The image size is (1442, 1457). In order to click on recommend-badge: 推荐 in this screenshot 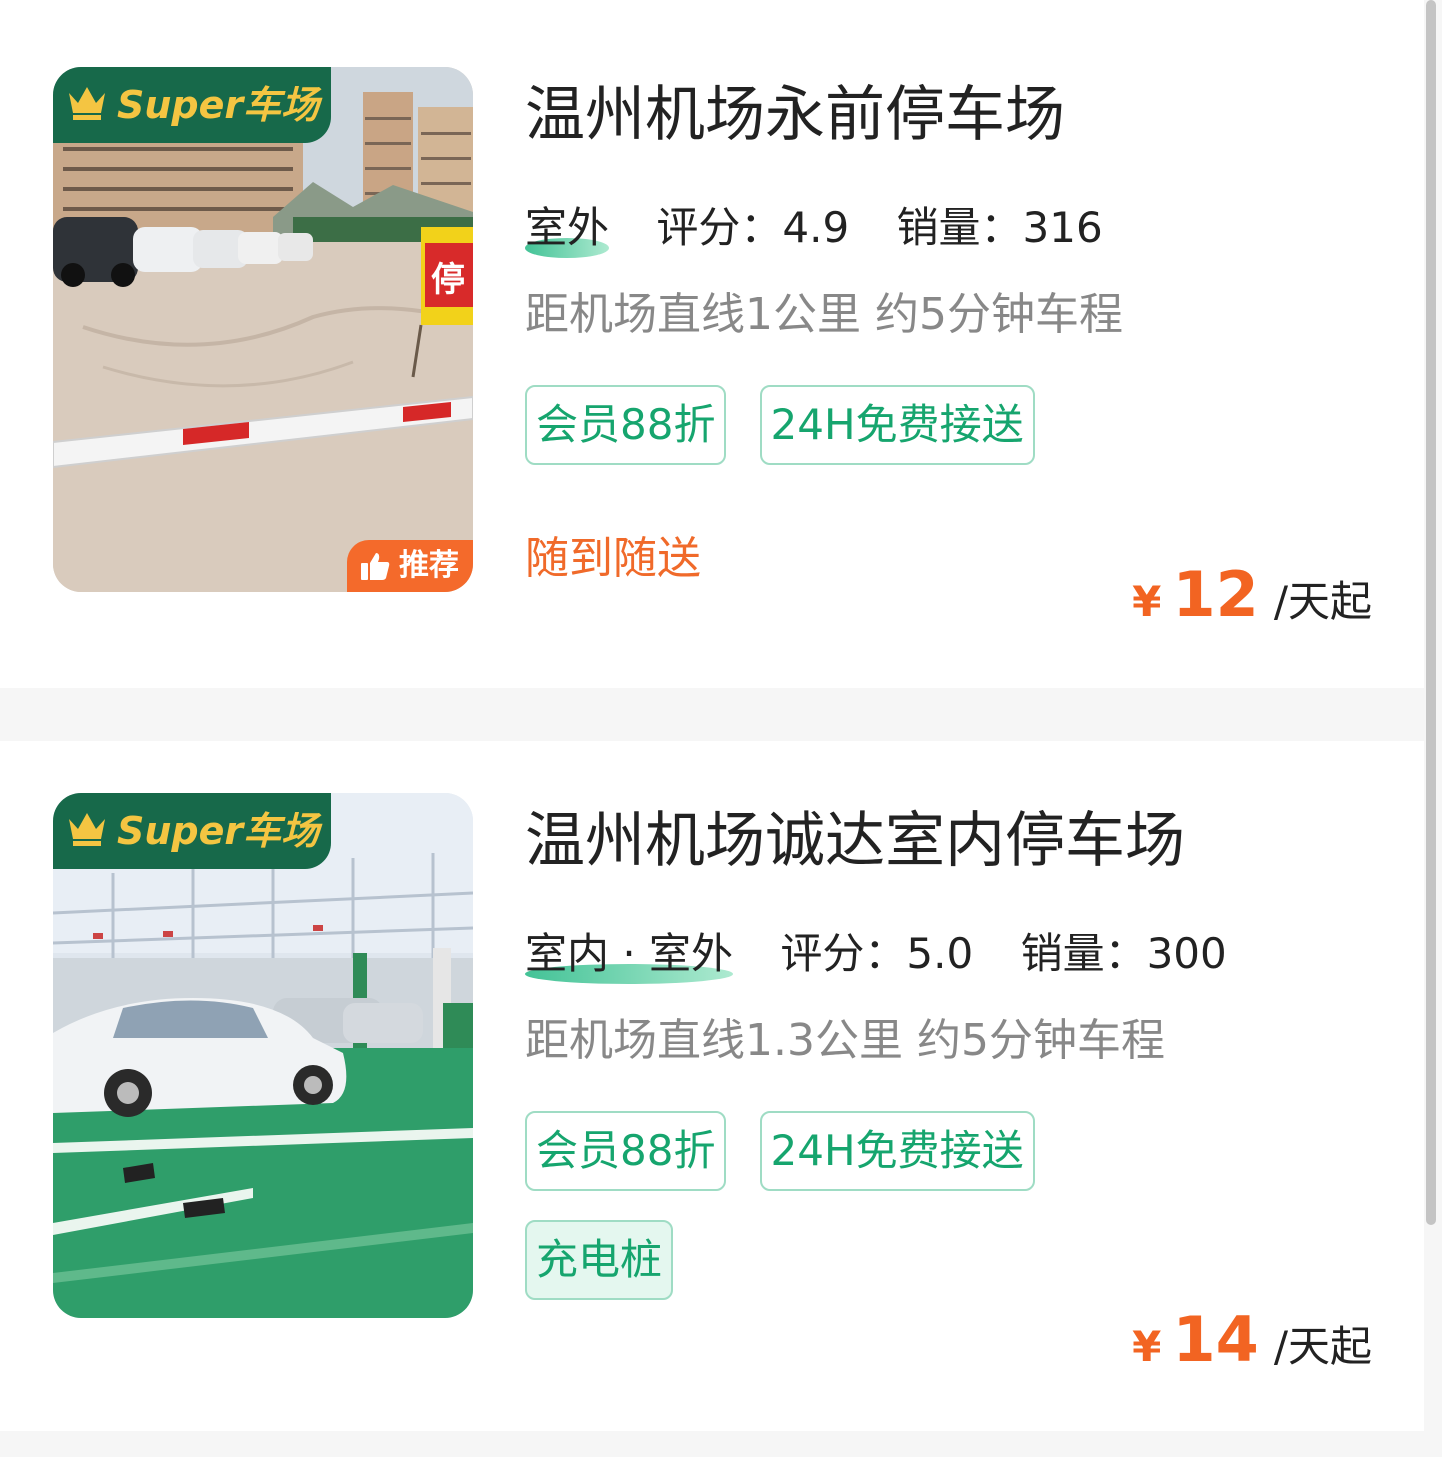, I will do `click(410, 566)`.